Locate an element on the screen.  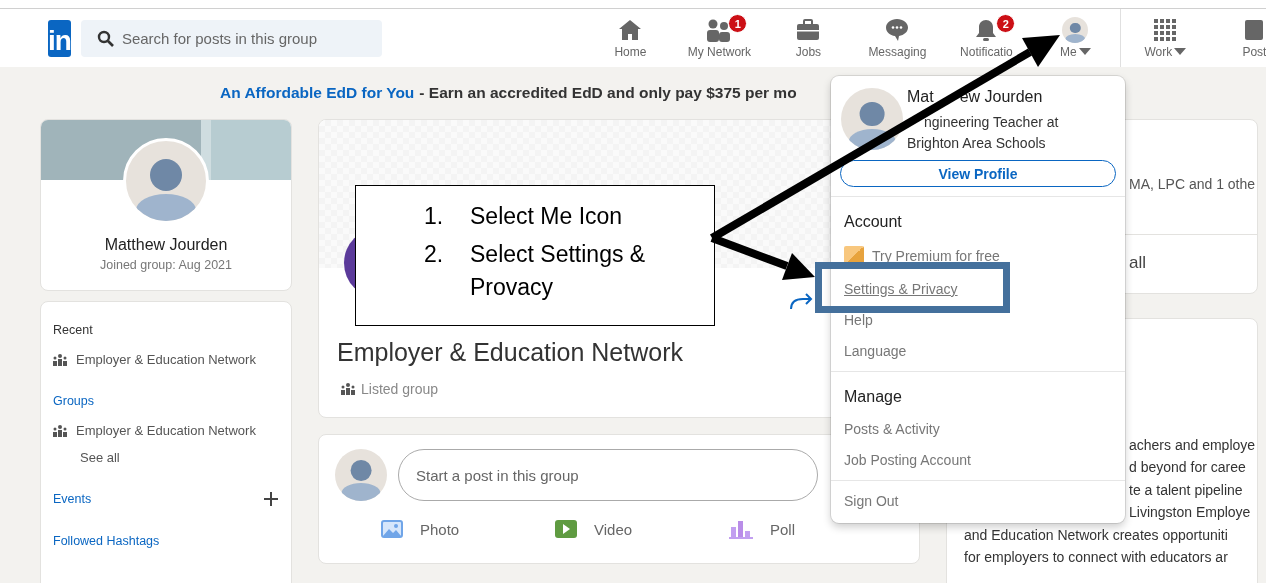
about-text-line: achers and employe is located at coordinates (1192, 445).